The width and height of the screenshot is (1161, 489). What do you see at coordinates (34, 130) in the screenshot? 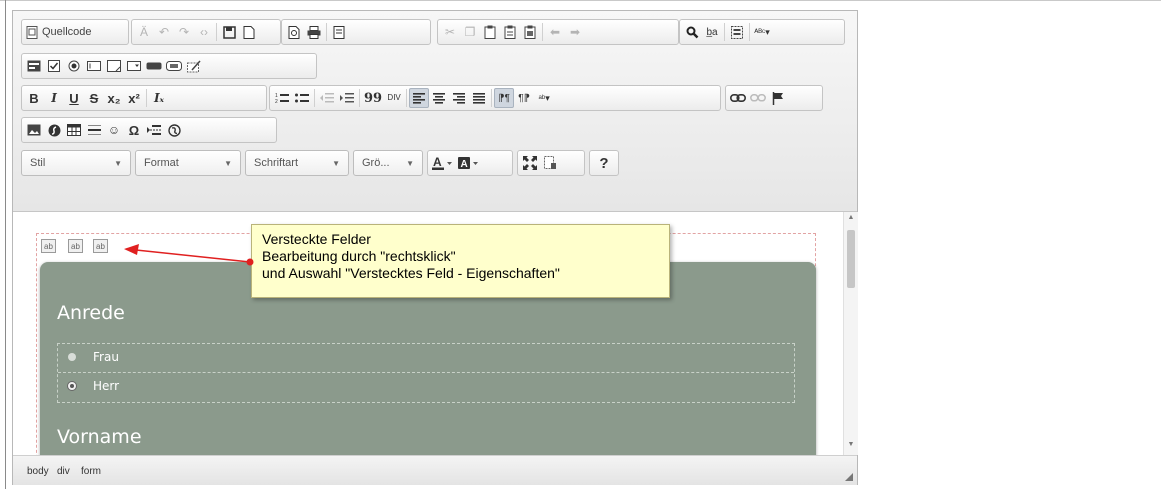
I see `image-icon` at bounding box center [34, 130].